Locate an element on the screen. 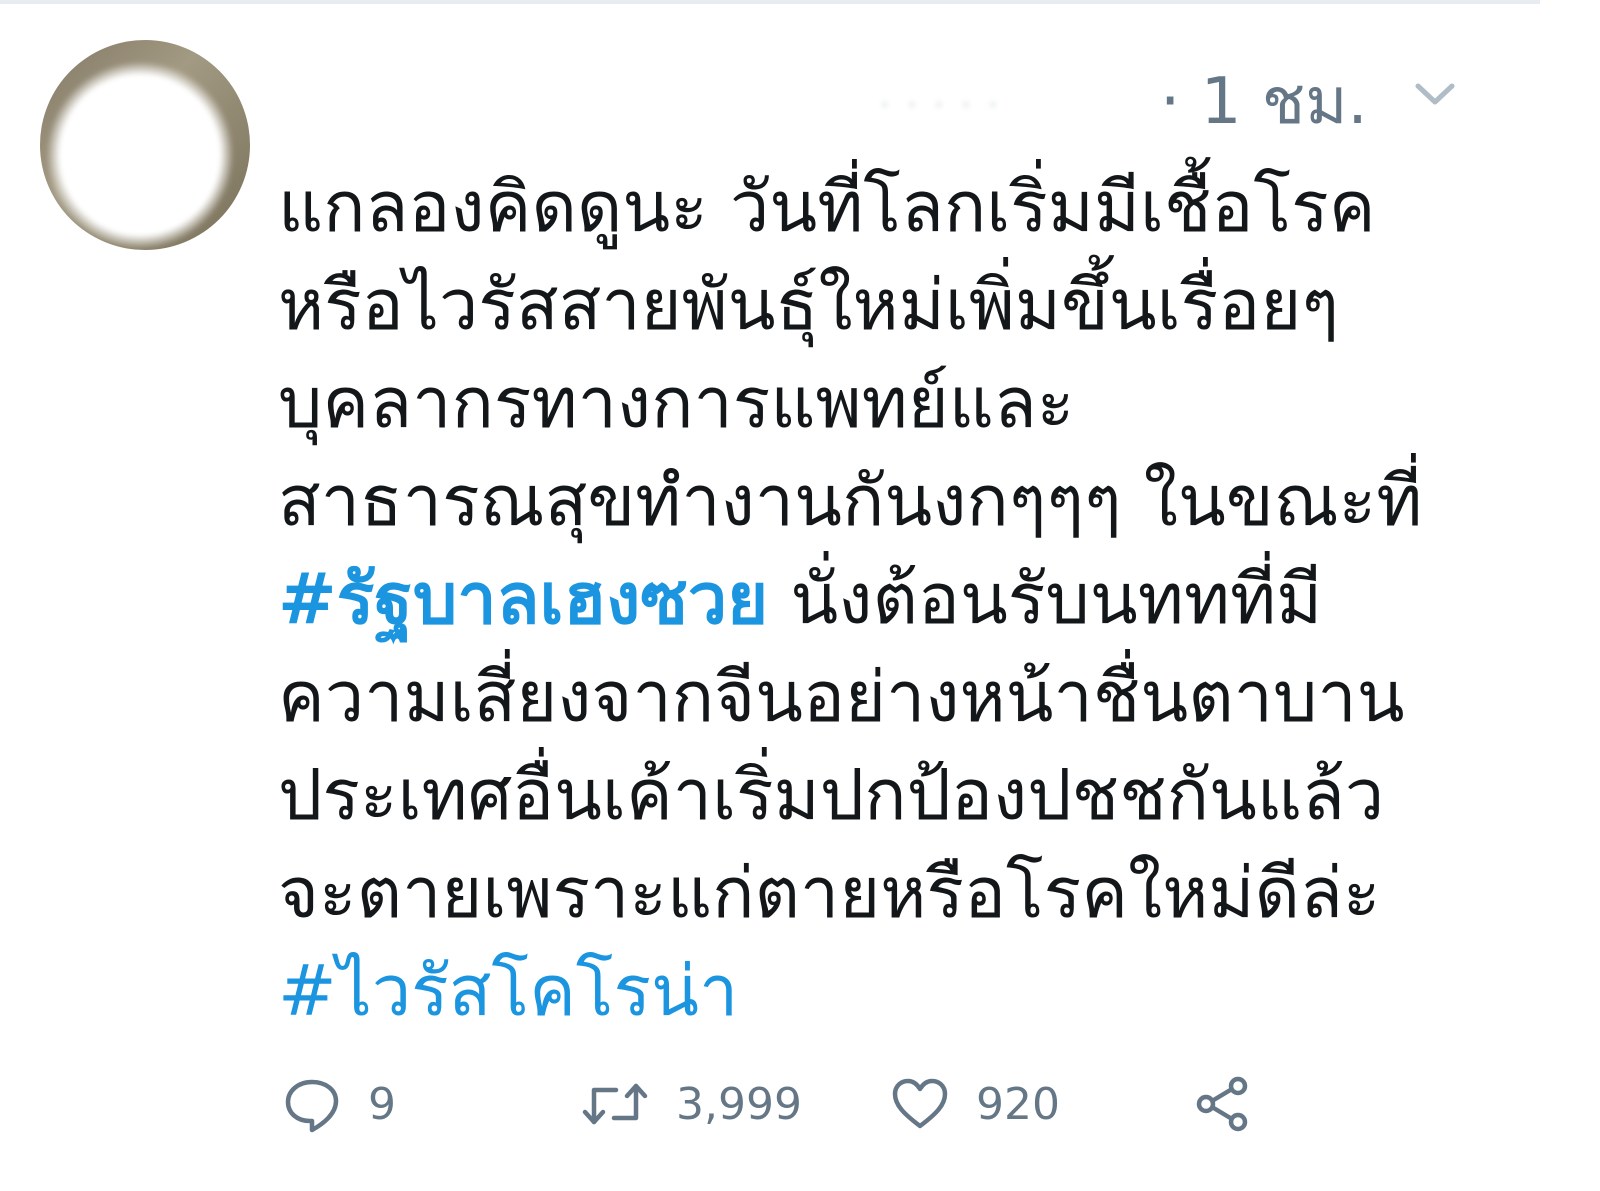  tweet-line: บุคลากรทางการแพทย์และ is located at coordinates (898, 403).